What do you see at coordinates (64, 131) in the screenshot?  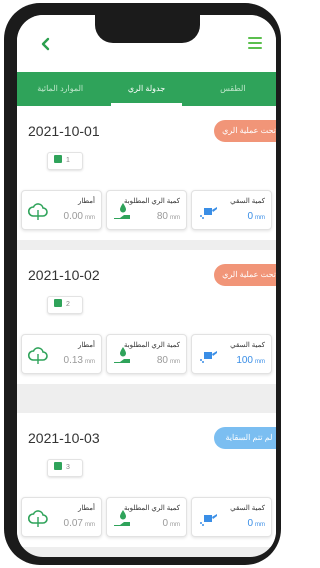 I see `card-date: 2021-10-01` at bounding box center [64, 131].